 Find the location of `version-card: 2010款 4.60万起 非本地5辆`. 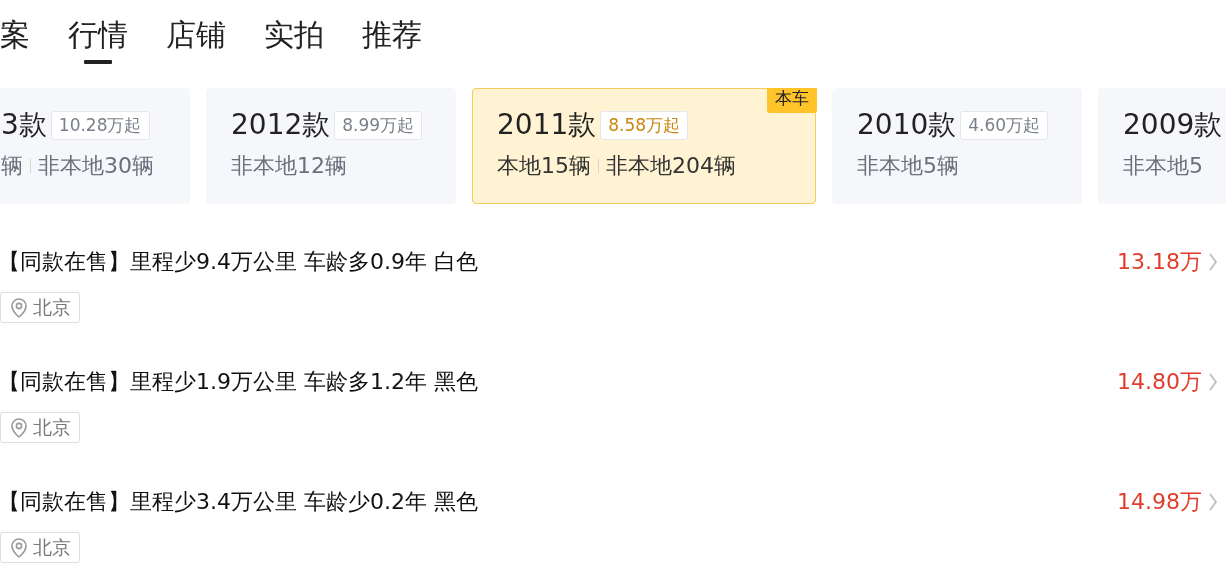

version-card: 2010款 4.60万起 非本地5辆 is located at coordinates (957, 146).